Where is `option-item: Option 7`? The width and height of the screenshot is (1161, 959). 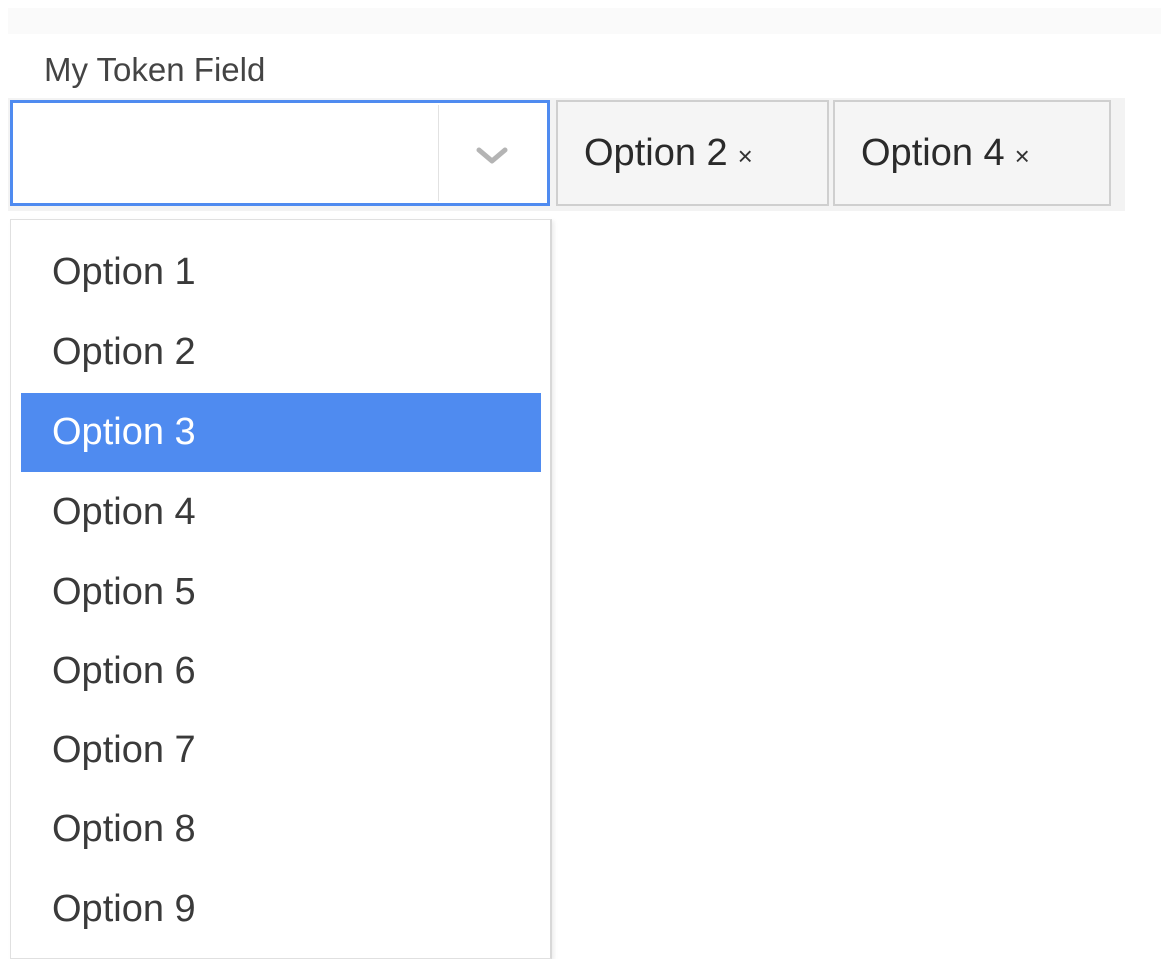
option-item: Option 7 is located at coordinates (281, 750).